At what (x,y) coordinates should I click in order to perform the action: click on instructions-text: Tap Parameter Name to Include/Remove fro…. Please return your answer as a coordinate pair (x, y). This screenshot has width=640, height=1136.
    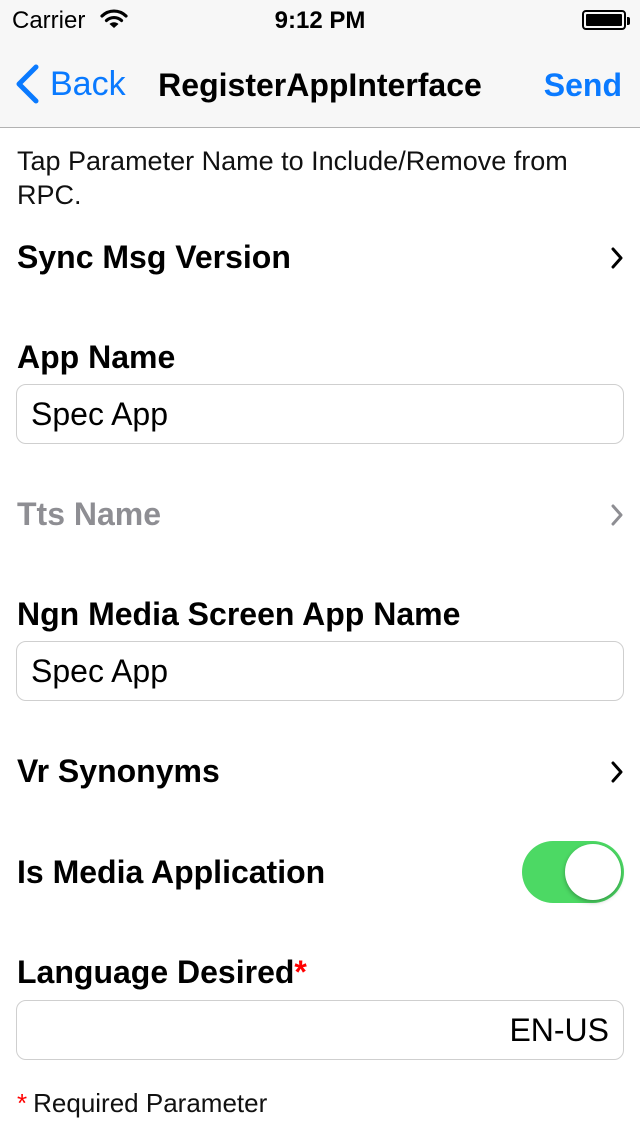
    Looking at the image, I should click on (292, 178).